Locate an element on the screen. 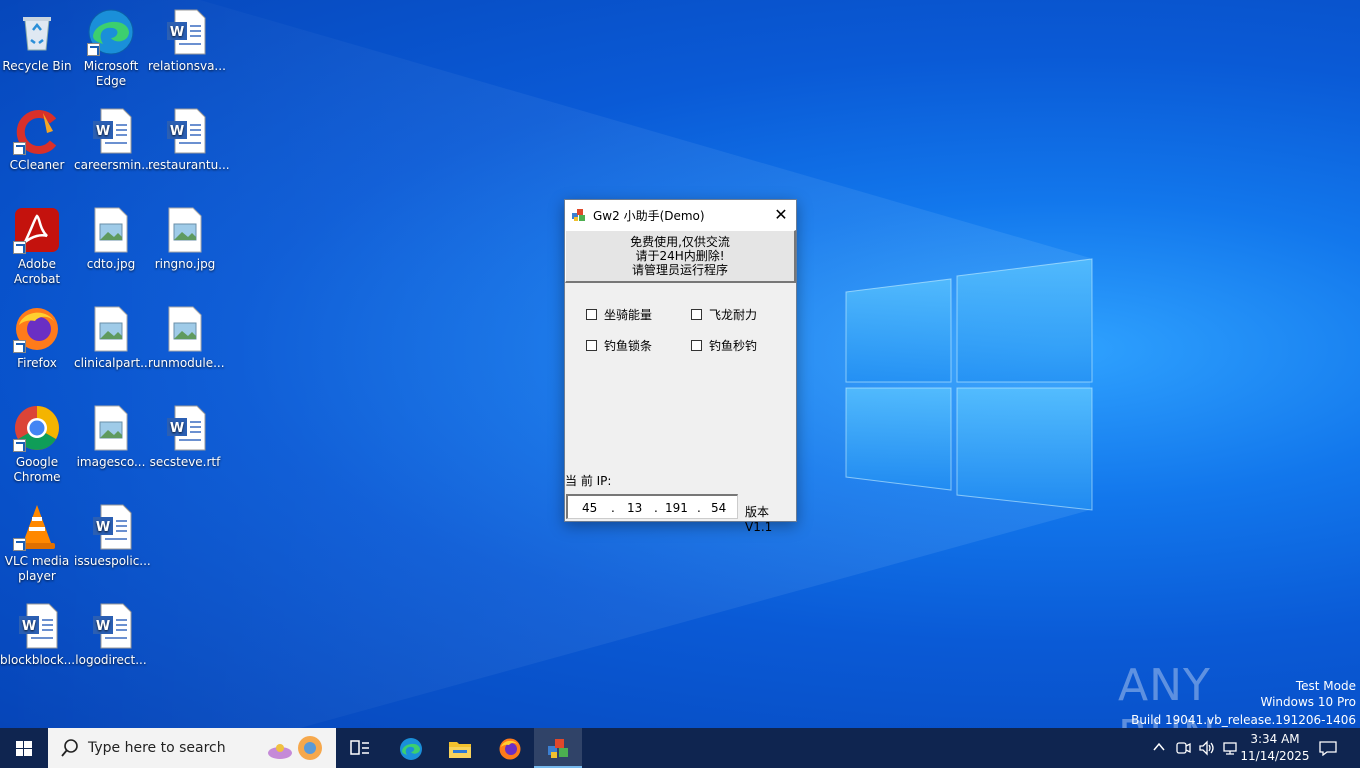 The image size is (1360, 768). ip-octet: 45 is located at coordinates (589, 508).